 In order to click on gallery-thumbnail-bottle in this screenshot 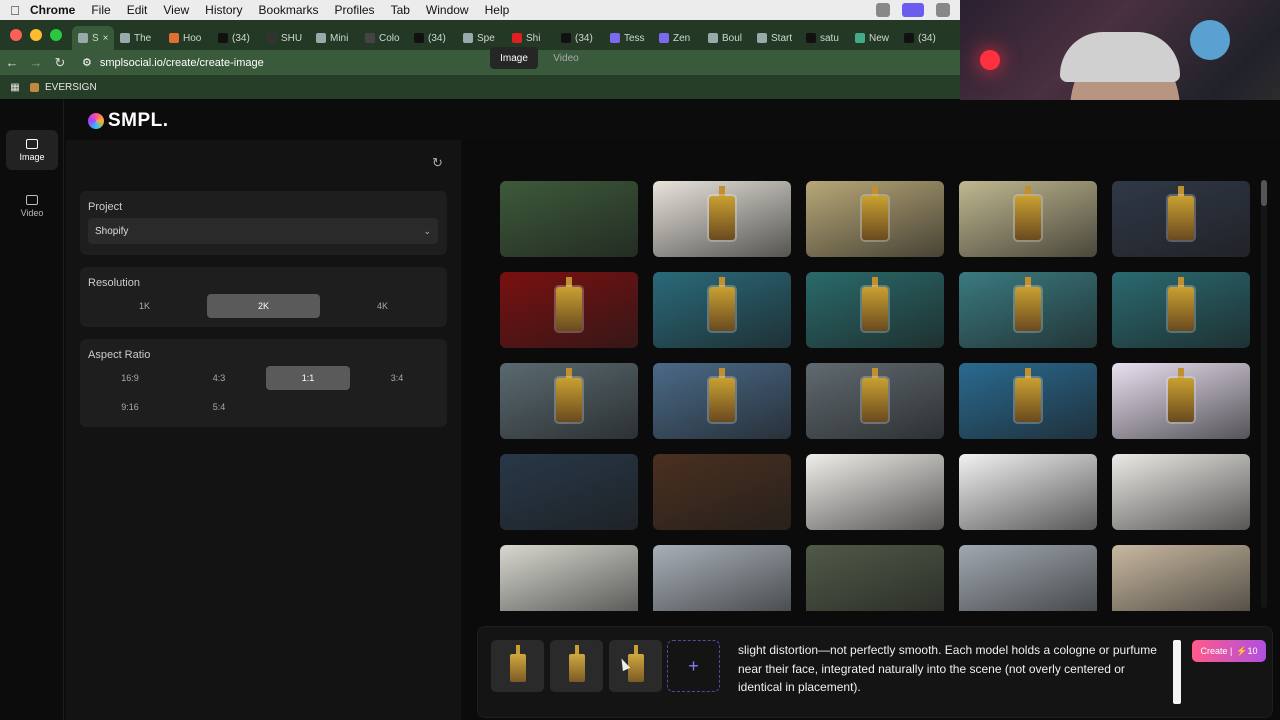, I will do `click(569, 310)`.